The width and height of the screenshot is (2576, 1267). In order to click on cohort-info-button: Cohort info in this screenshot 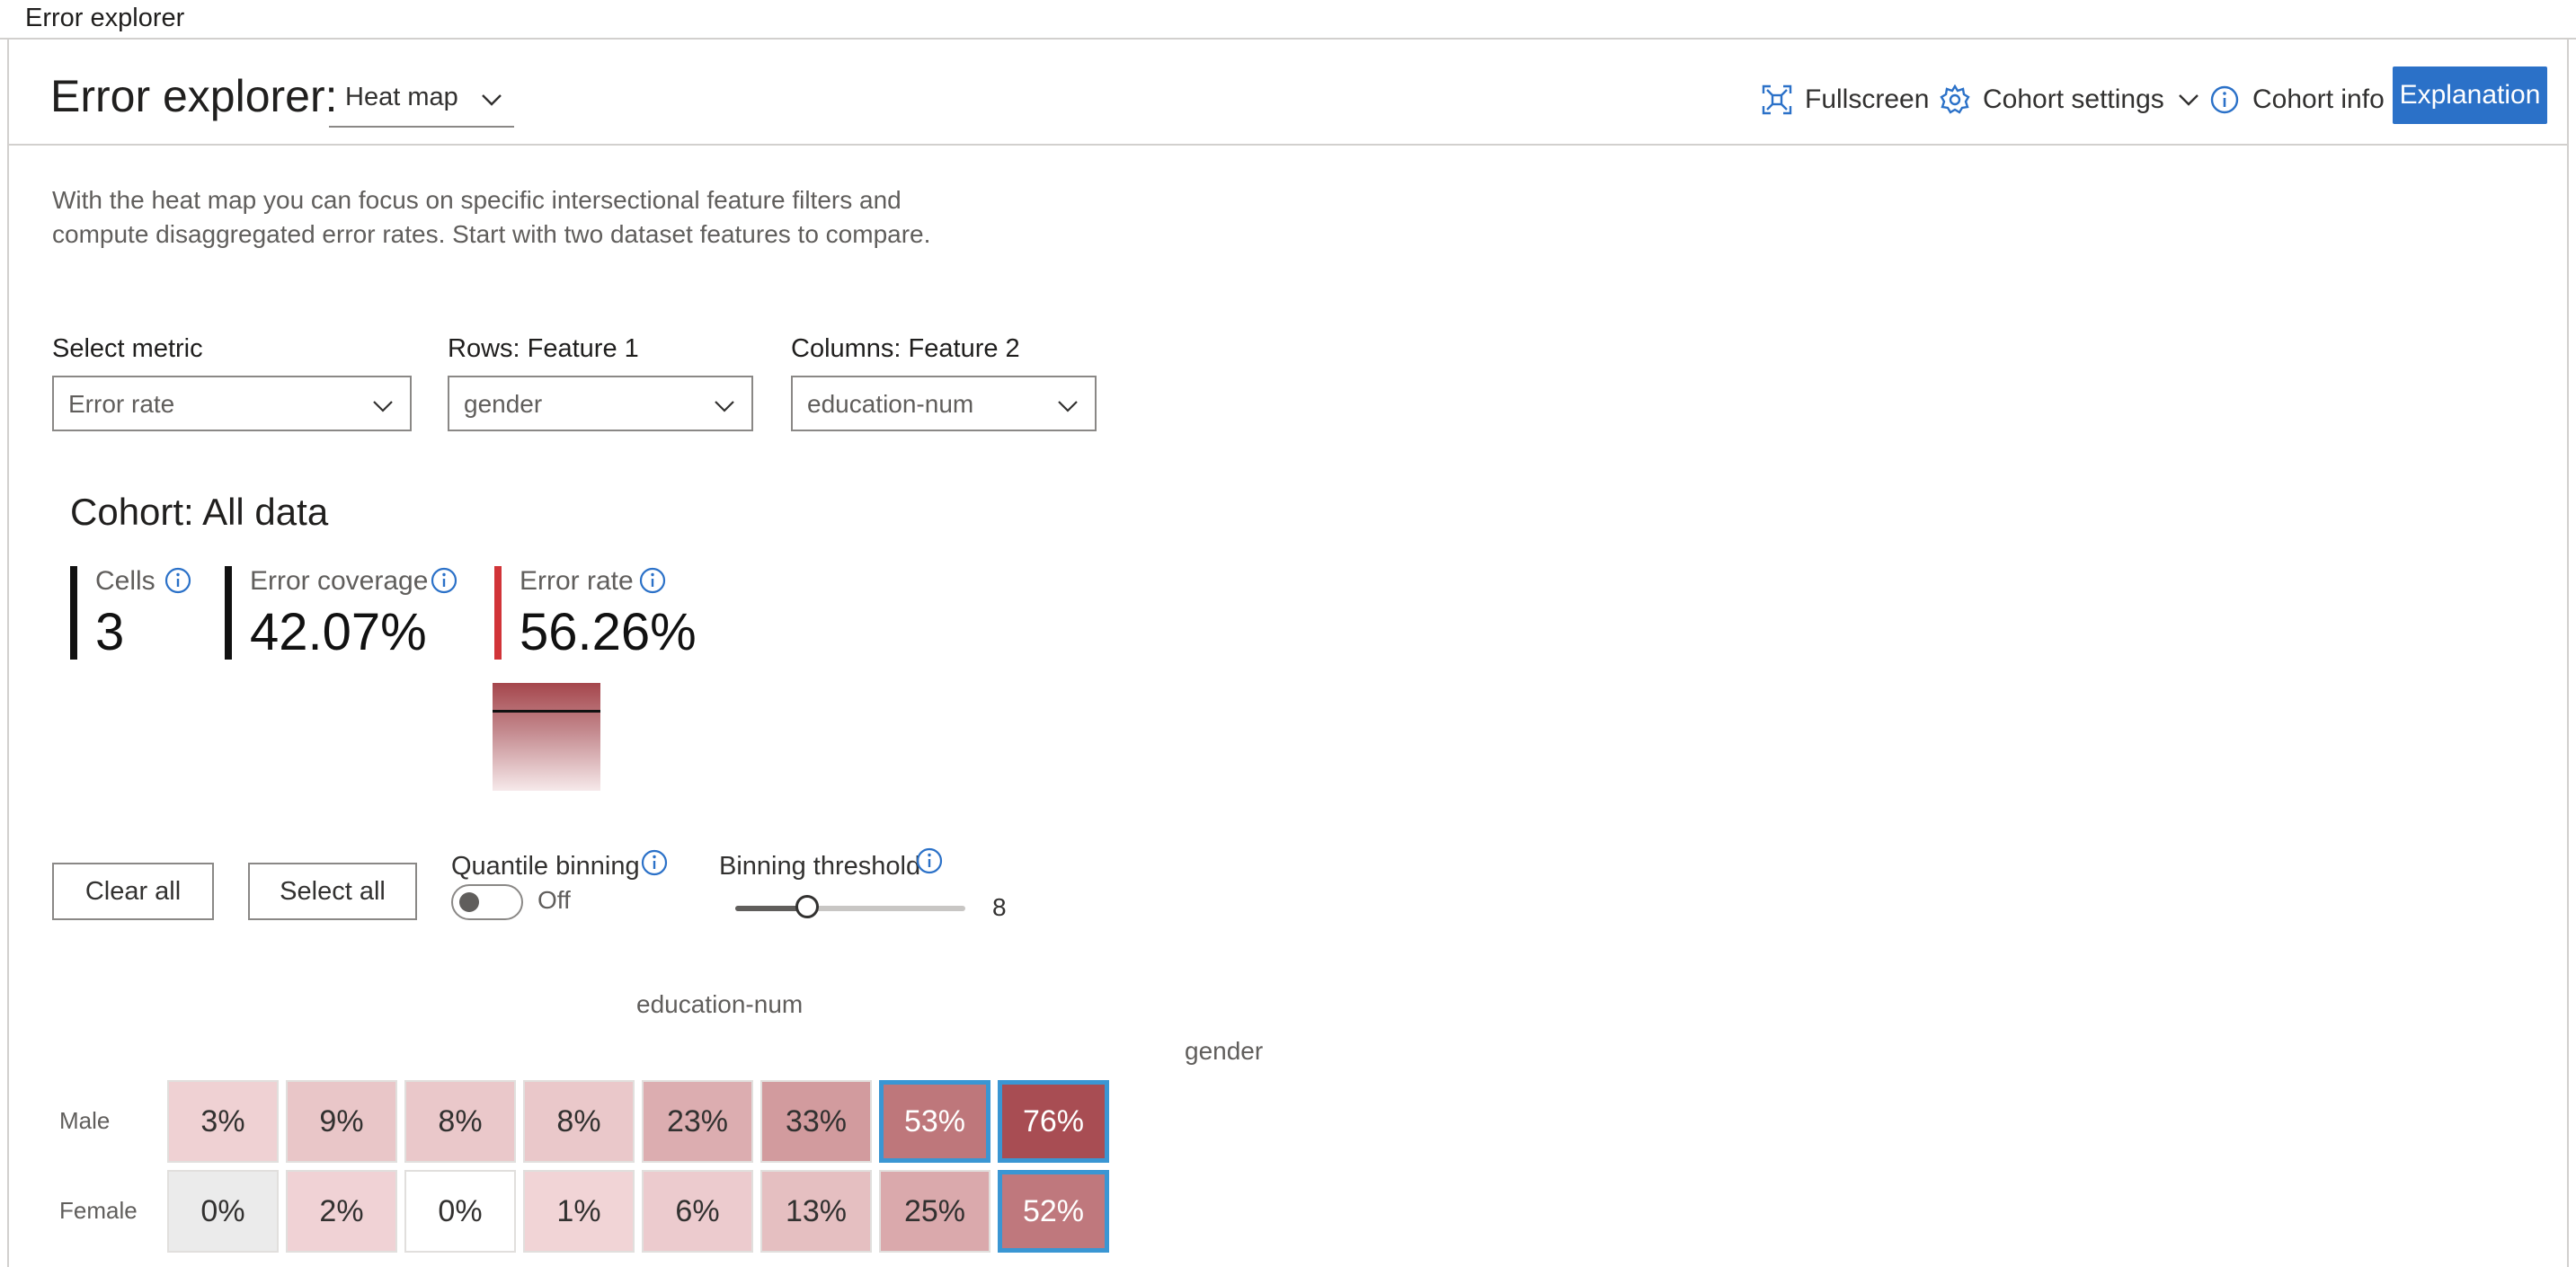, I will do `click(2297, 100)`.